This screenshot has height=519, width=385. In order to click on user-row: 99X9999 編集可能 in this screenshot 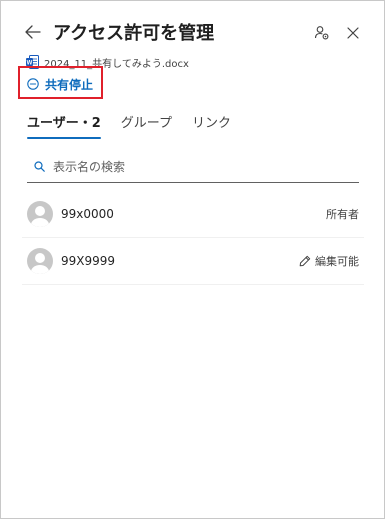, I will do `click(193, 261)`.